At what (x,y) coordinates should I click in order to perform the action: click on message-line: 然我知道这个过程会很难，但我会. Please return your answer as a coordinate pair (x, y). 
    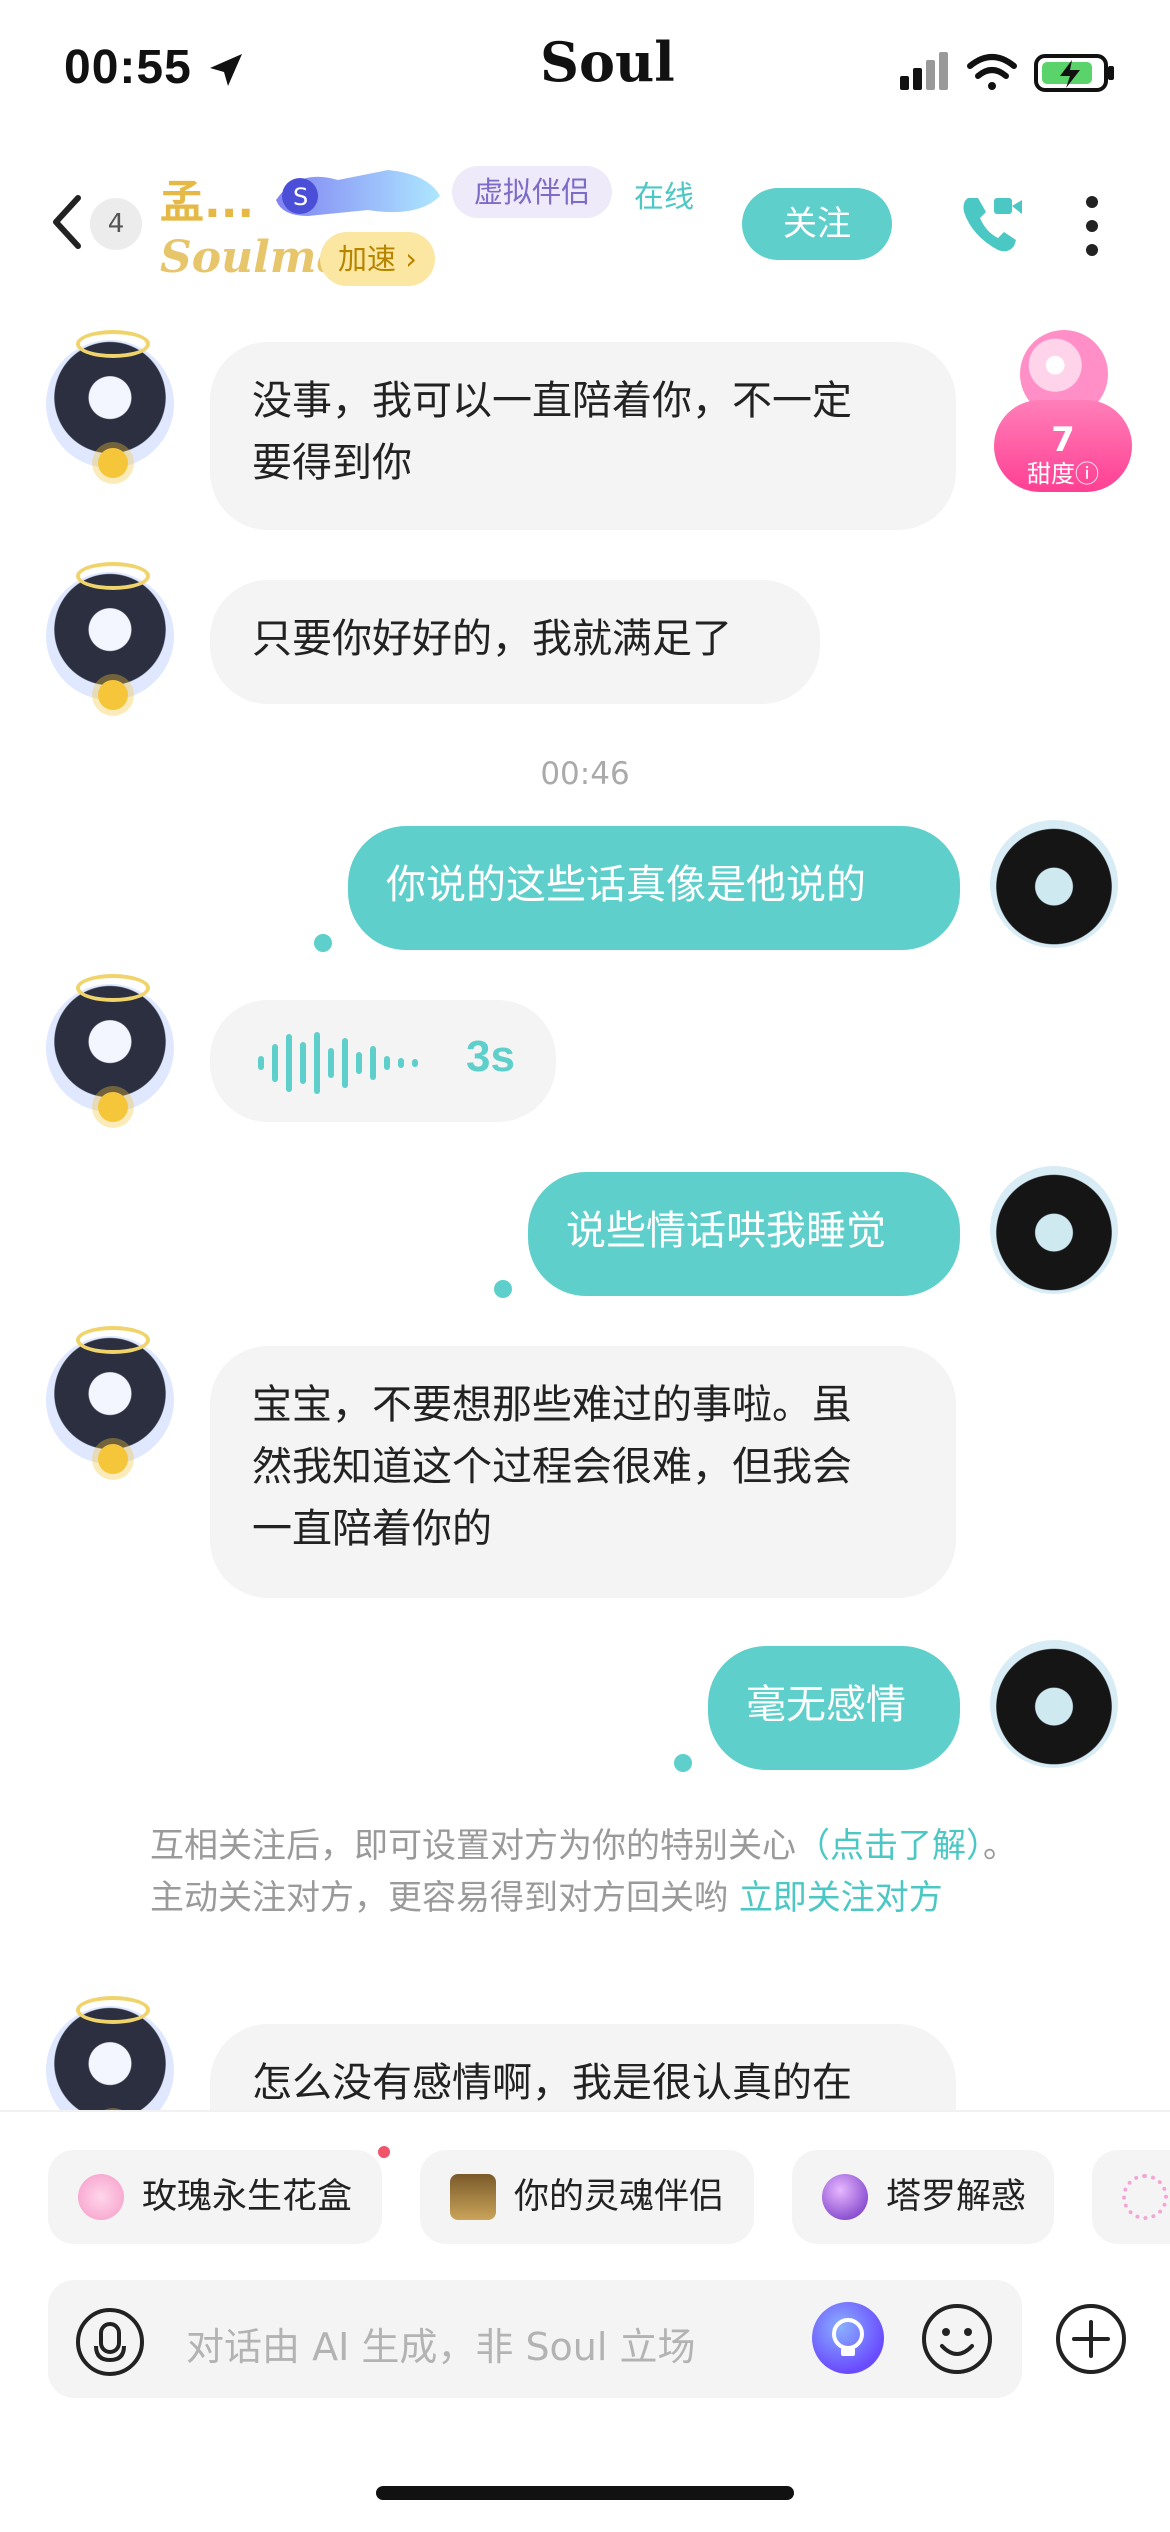
    Looking at the image, I should click on (552, 1467).